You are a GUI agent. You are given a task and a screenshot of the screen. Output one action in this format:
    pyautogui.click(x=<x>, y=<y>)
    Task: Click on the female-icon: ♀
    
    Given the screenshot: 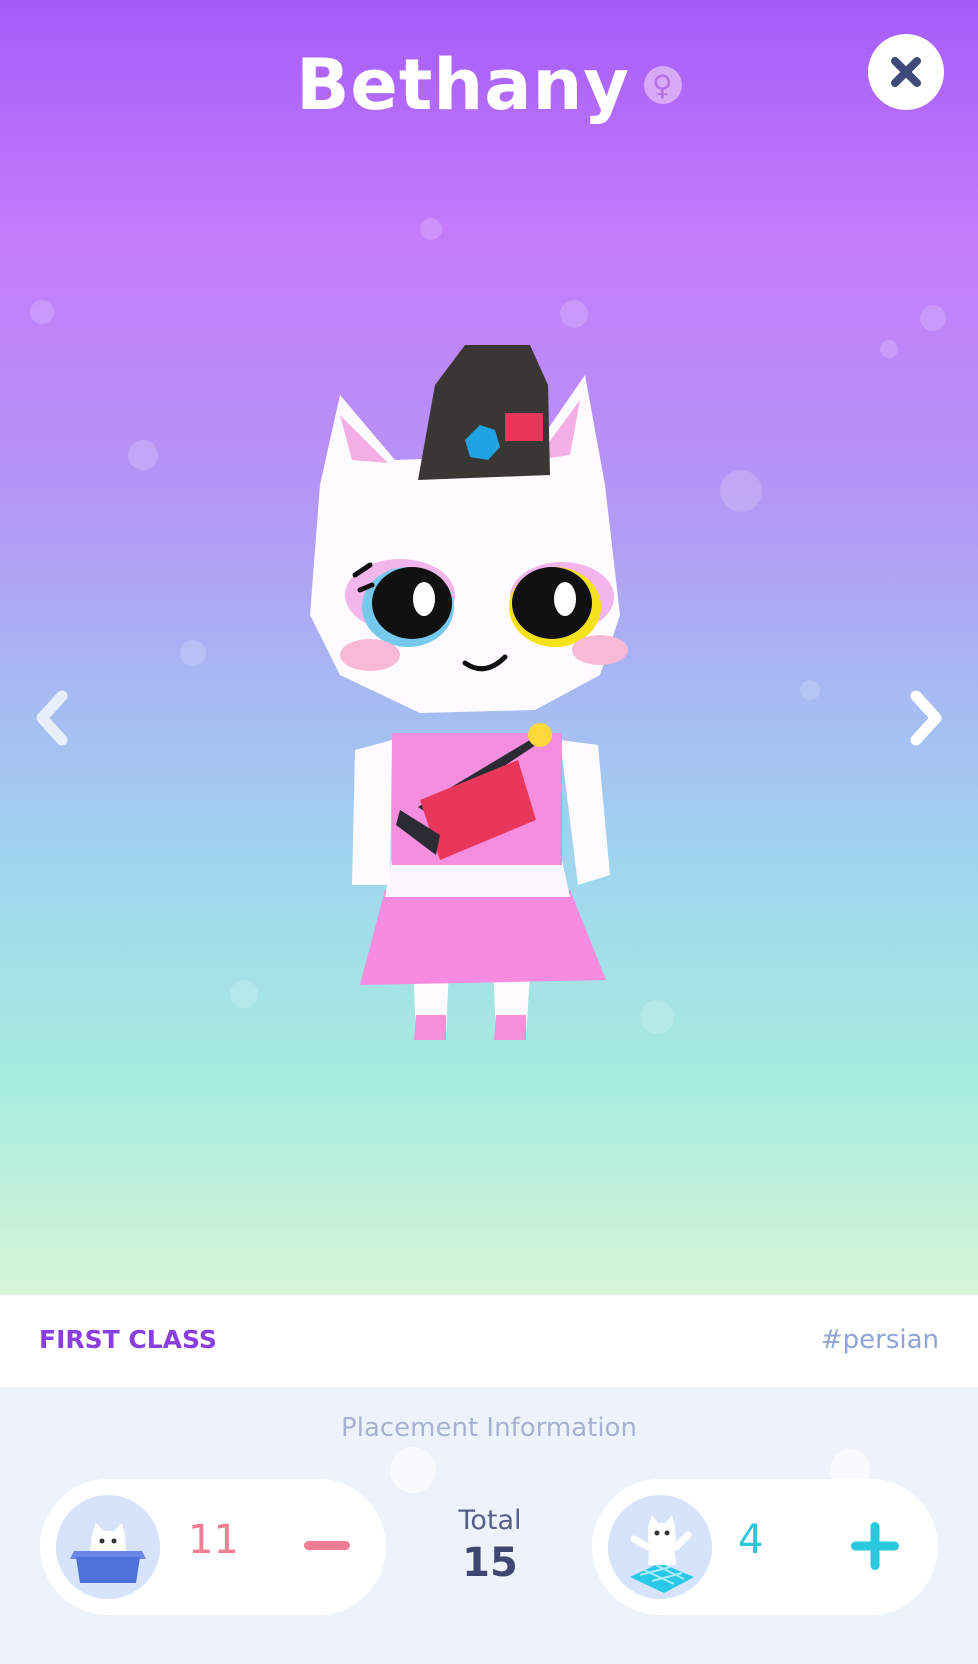 What is the action you would take?
    pyautogui.click(x=662, y=85)
    